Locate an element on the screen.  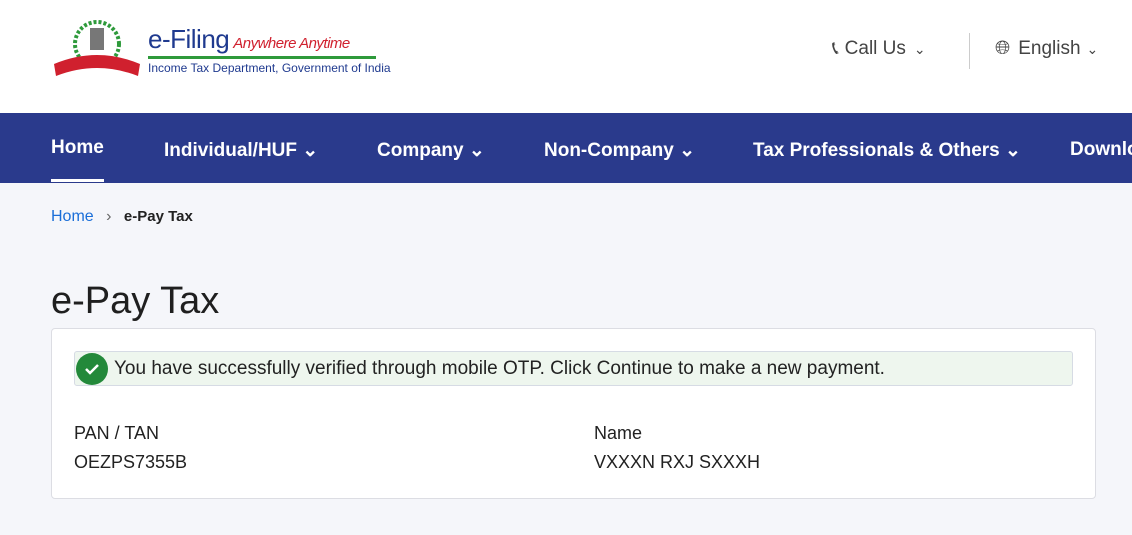
nav-home: Home is located at coordinates (77, 159).